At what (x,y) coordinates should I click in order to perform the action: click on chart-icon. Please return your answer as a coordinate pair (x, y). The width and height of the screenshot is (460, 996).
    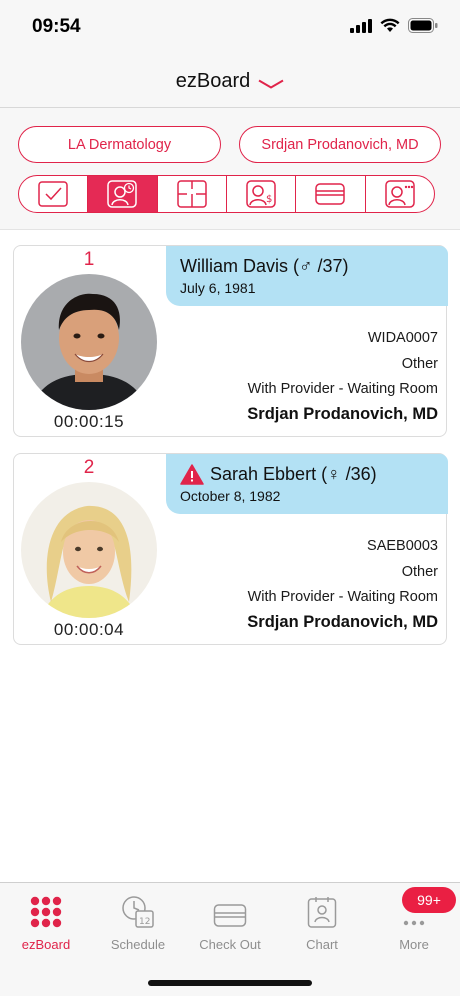
    Looking at the image, I should click on (322, 912).